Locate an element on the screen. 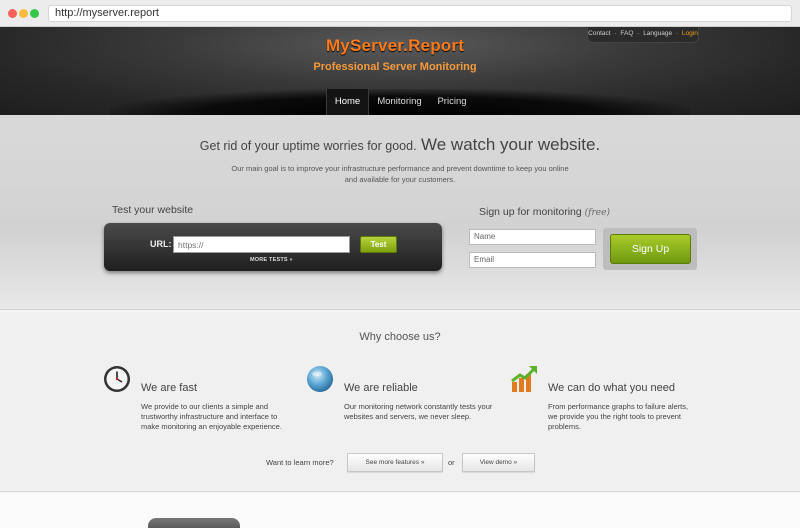  url-label: URL: is located at coordinates (161, 244).